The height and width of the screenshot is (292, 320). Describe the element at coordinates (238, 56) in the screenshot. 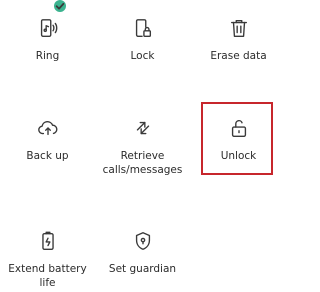

I see `erase-data-label: Erase data` at that location.